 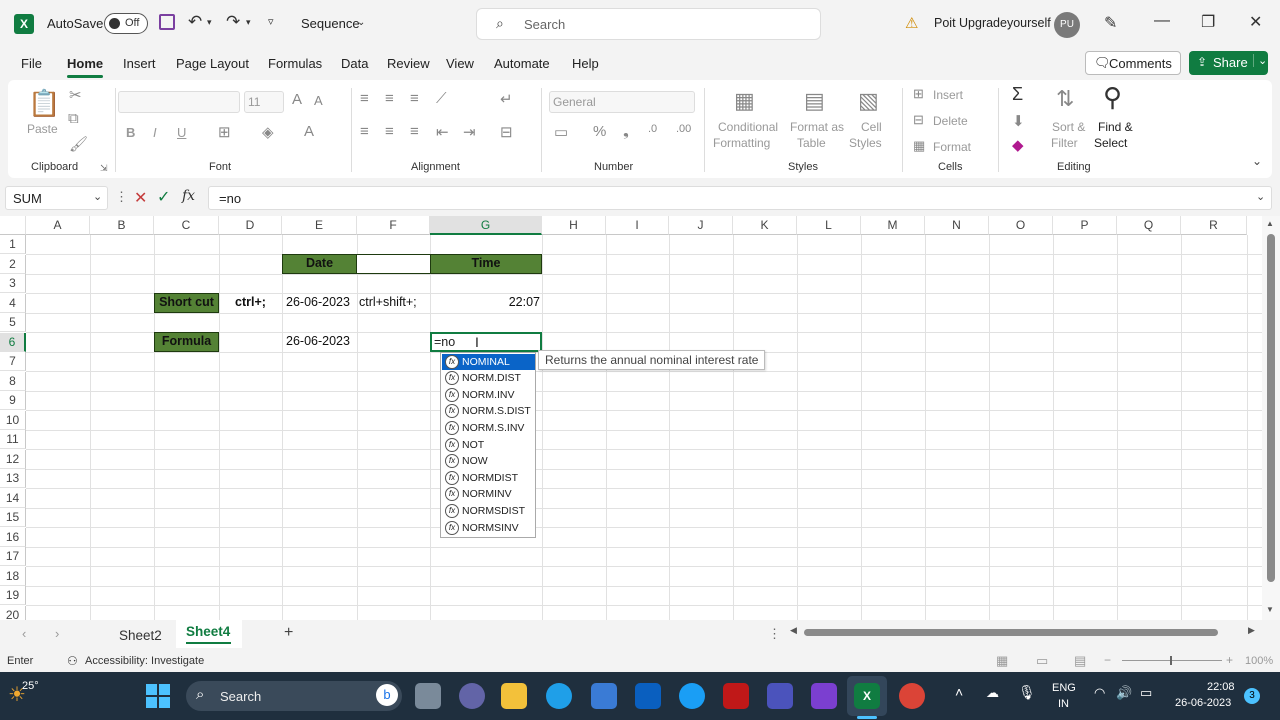 What do you see at coordinates (31, 63) in the screenshot?
I see `tab-file: File` at bounding box center [31, 63].